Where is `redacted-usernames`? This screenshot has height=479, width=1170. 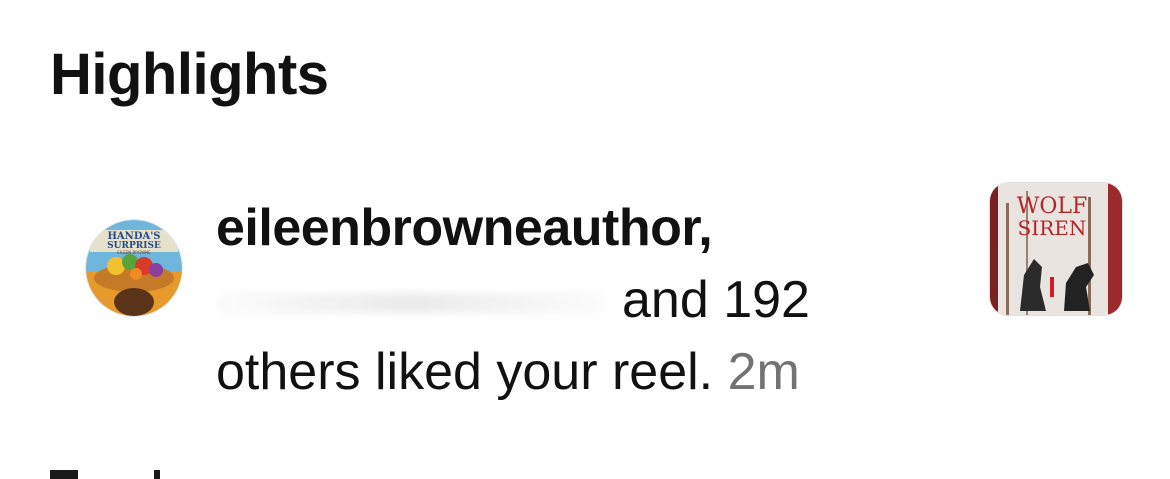 redacted-usernames is located at coordinates (411, 303).